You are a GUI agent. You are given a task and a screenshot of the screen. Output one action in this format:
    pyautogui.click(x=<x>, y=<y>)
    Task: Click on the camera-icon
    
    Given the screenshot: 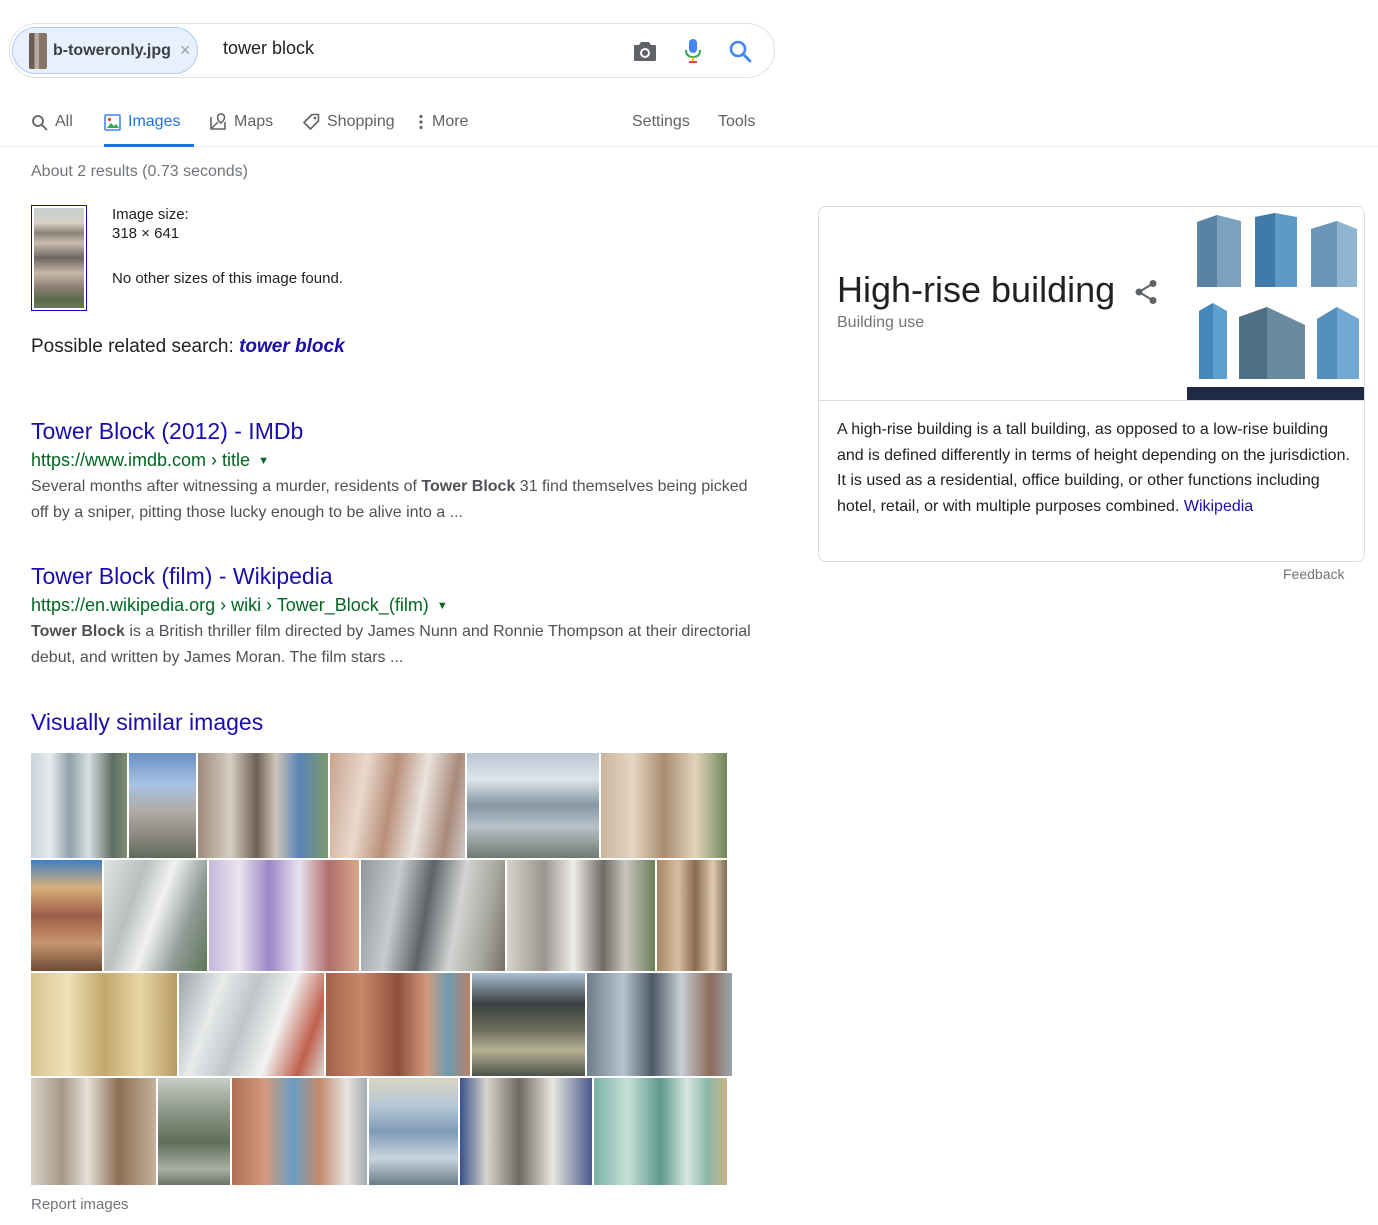 What is the action you would take?
    pyautogui.click(x=645, y=51)
    